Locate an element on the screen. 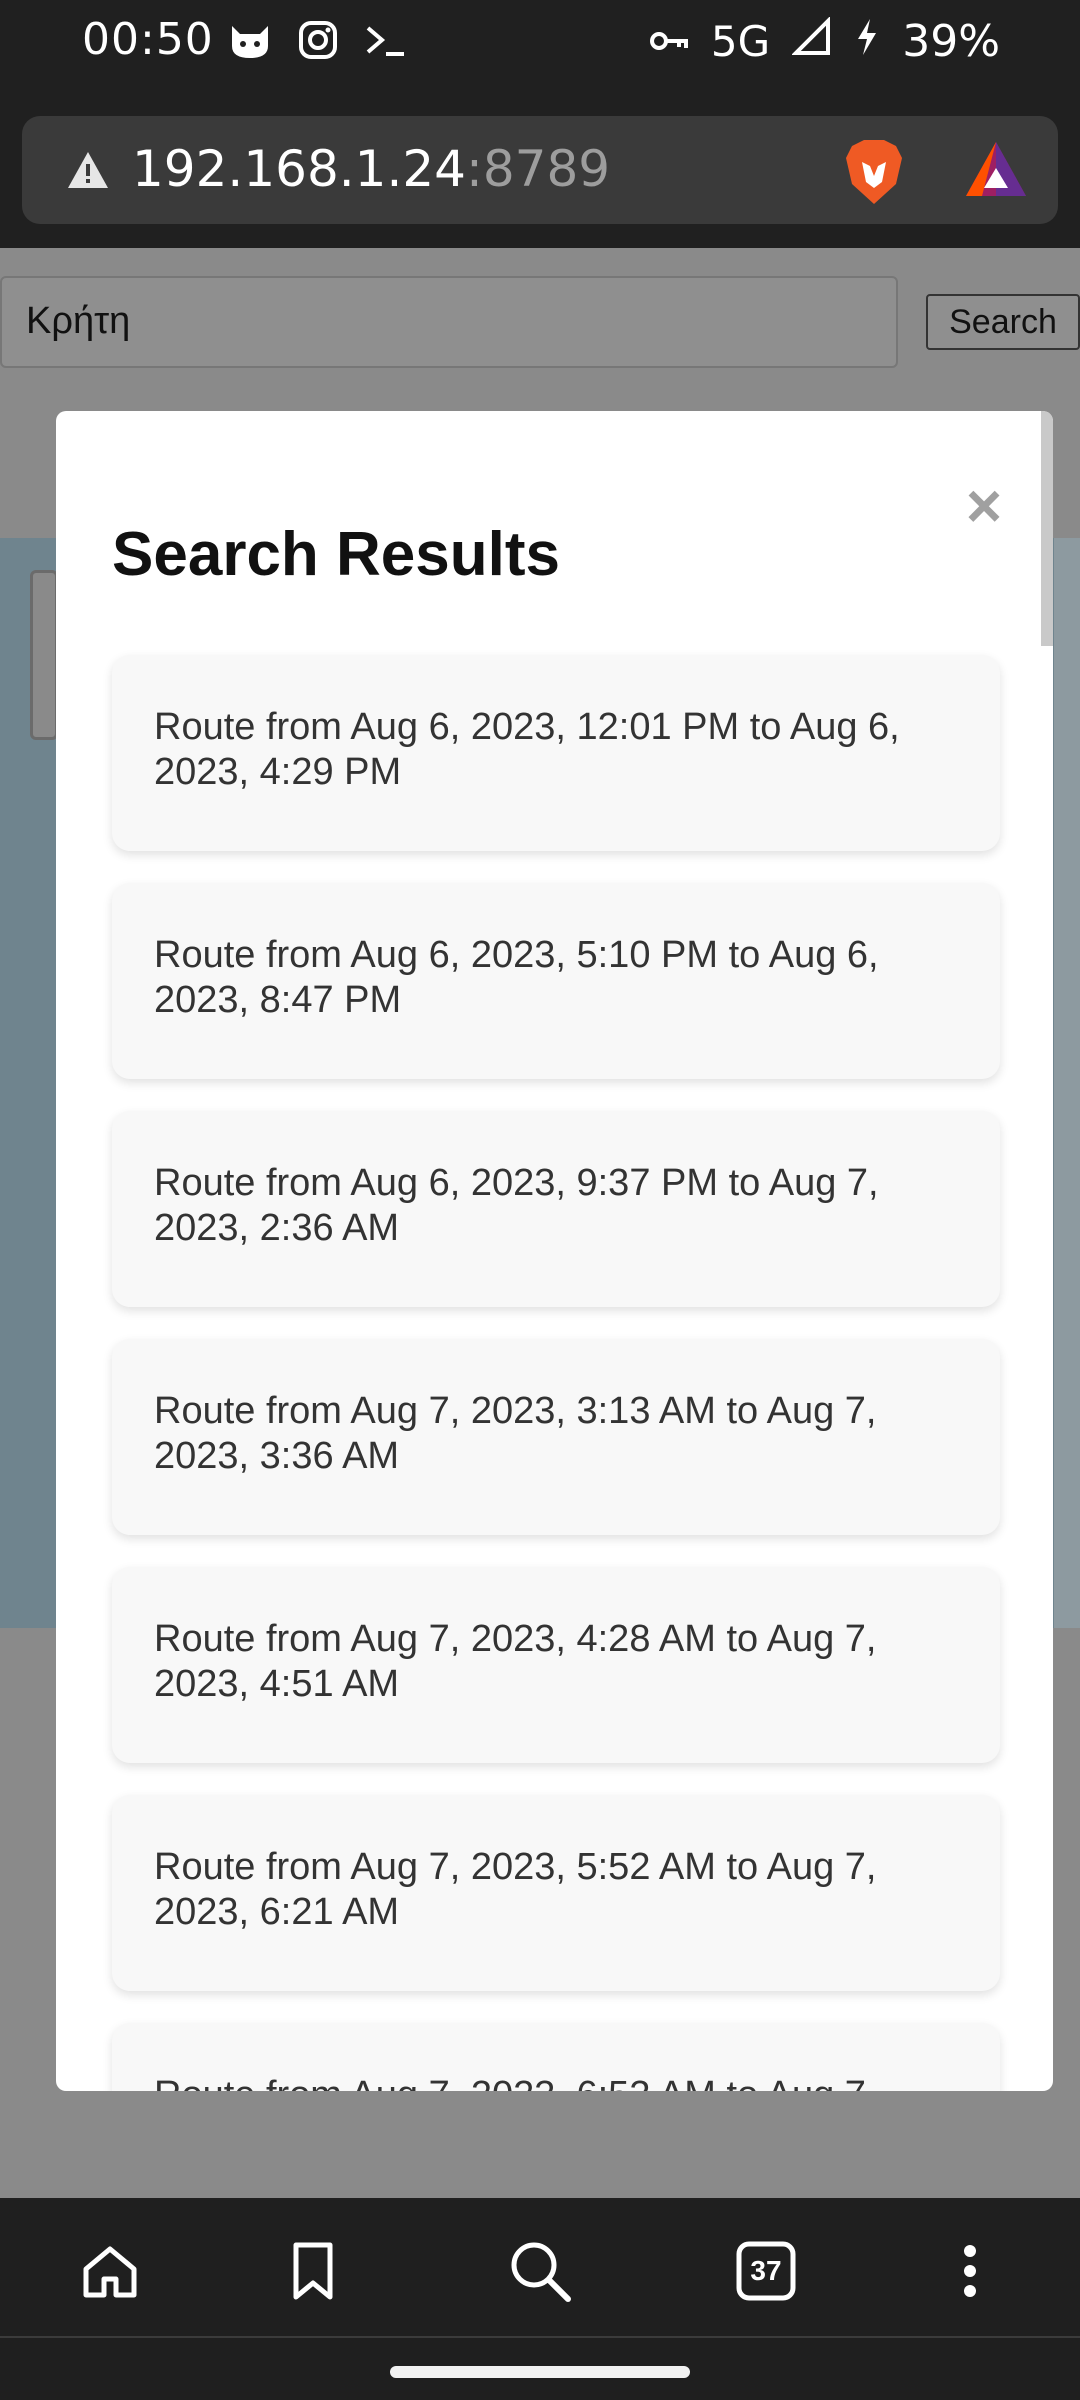 The width and height of the screenshot is (1080, 2400). cat-app-icon is located at coordinates (250, 42).